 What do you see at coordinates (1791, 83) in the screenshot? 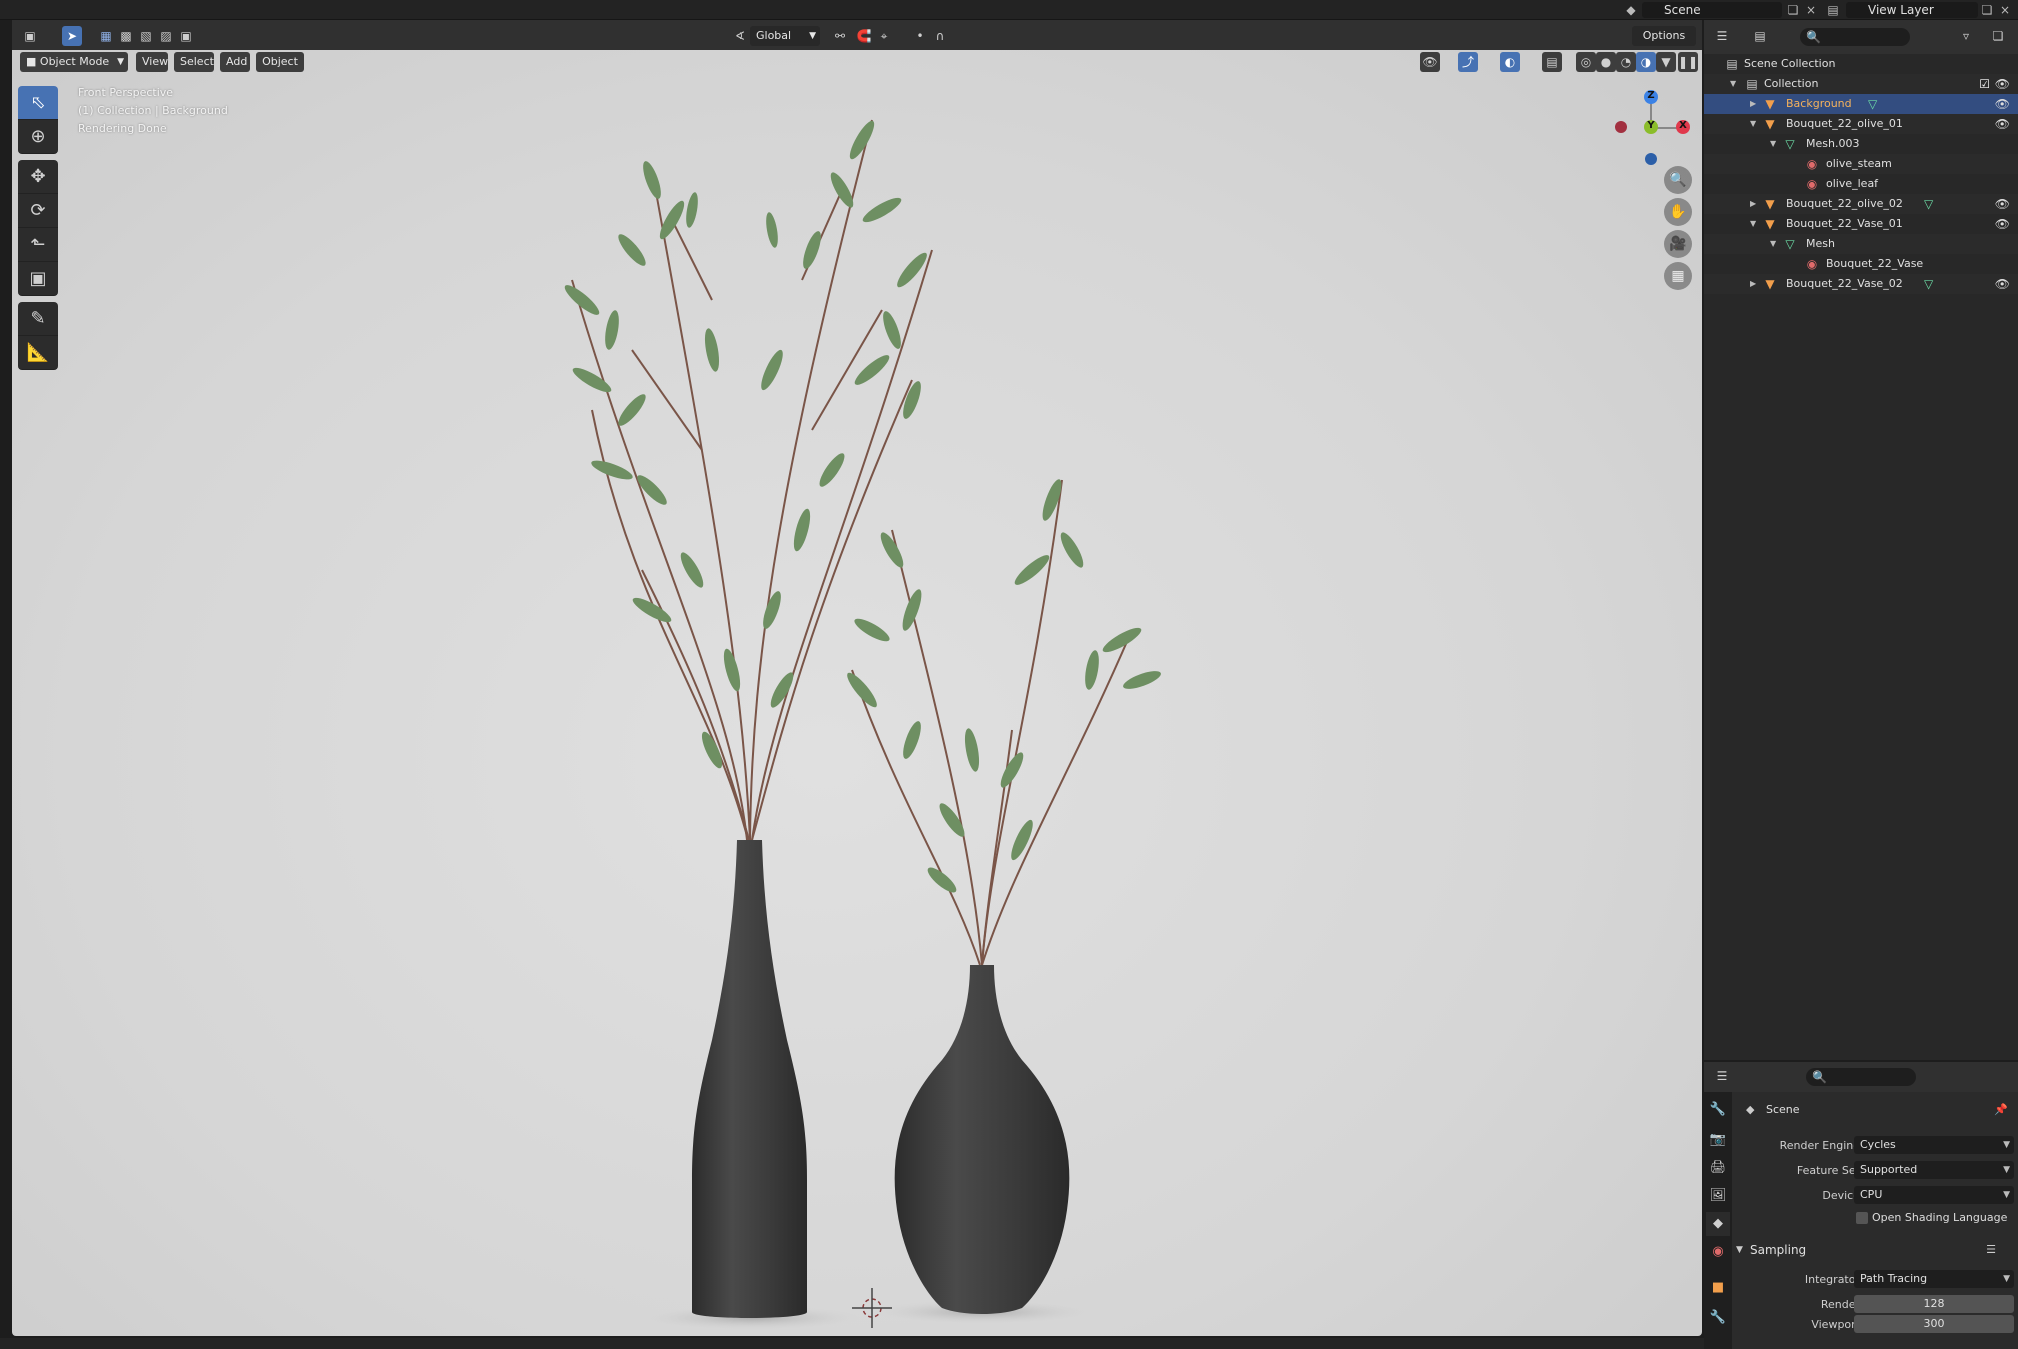
I see `outliner-row-label: Collection` at bounding box center [1791, 83].